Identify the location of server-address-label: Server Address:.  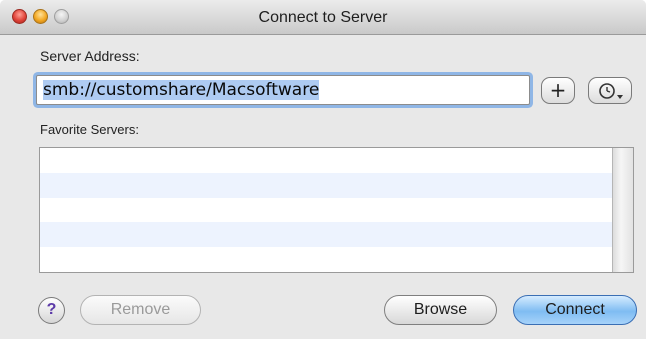
(90, 56).